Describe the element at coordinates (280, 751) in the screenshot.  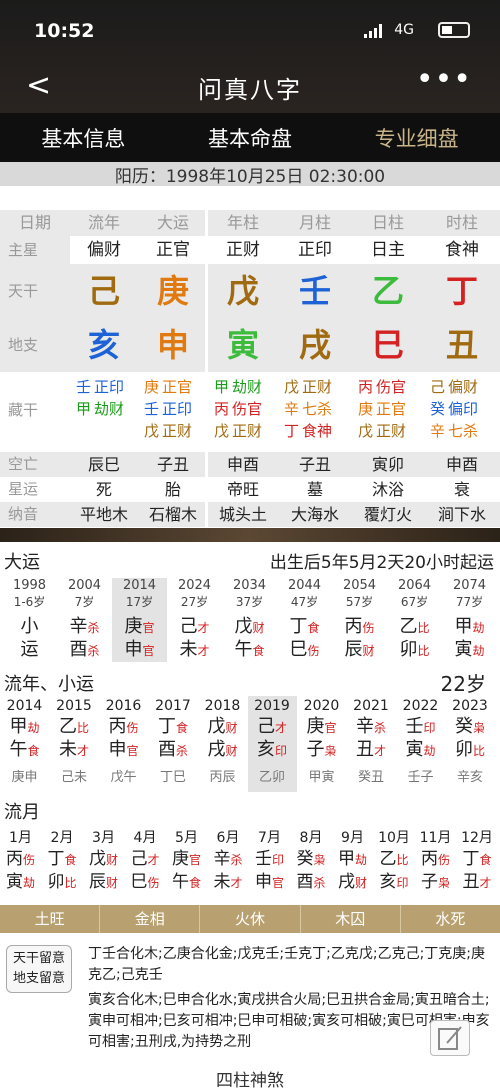
I see `liunian-shen: 印` at that location.